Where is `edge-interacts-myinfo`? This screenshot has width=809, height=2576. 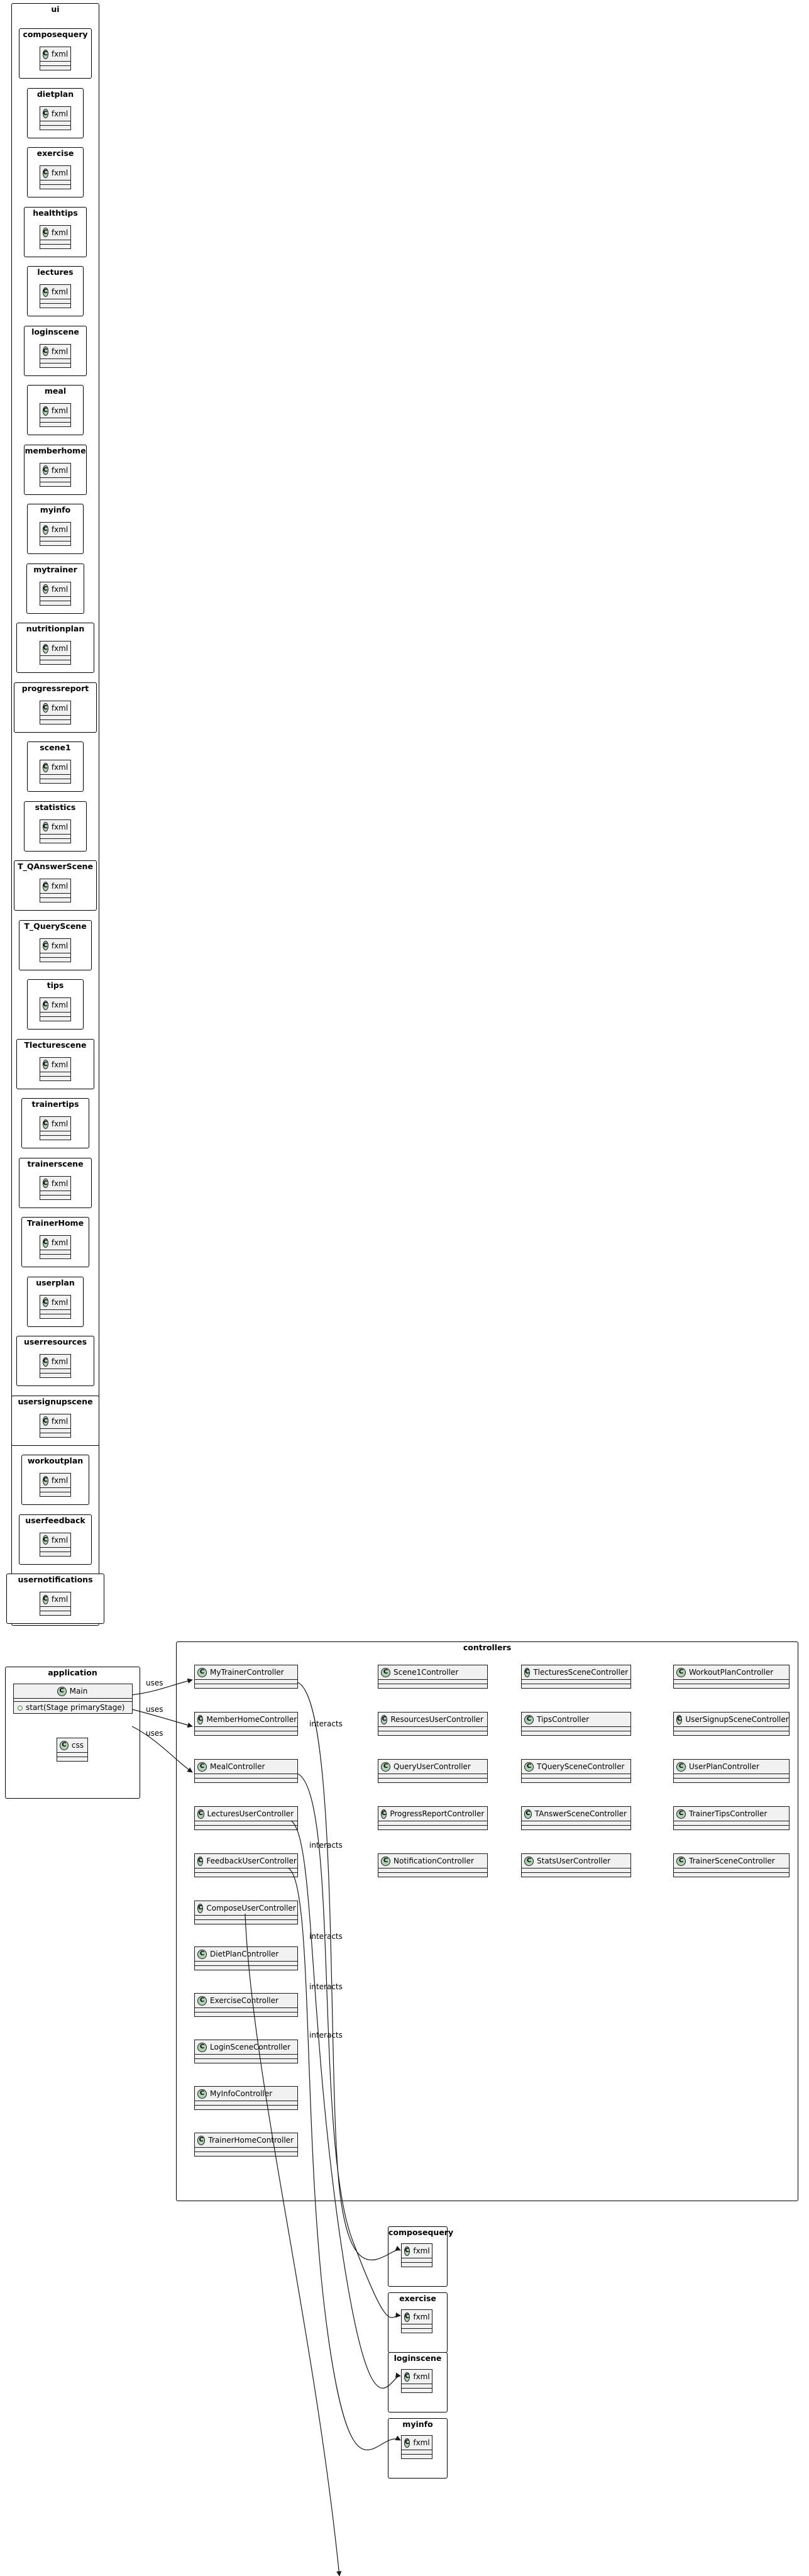
edge-interacts-myinfo is located at coordinates (344, 2159).